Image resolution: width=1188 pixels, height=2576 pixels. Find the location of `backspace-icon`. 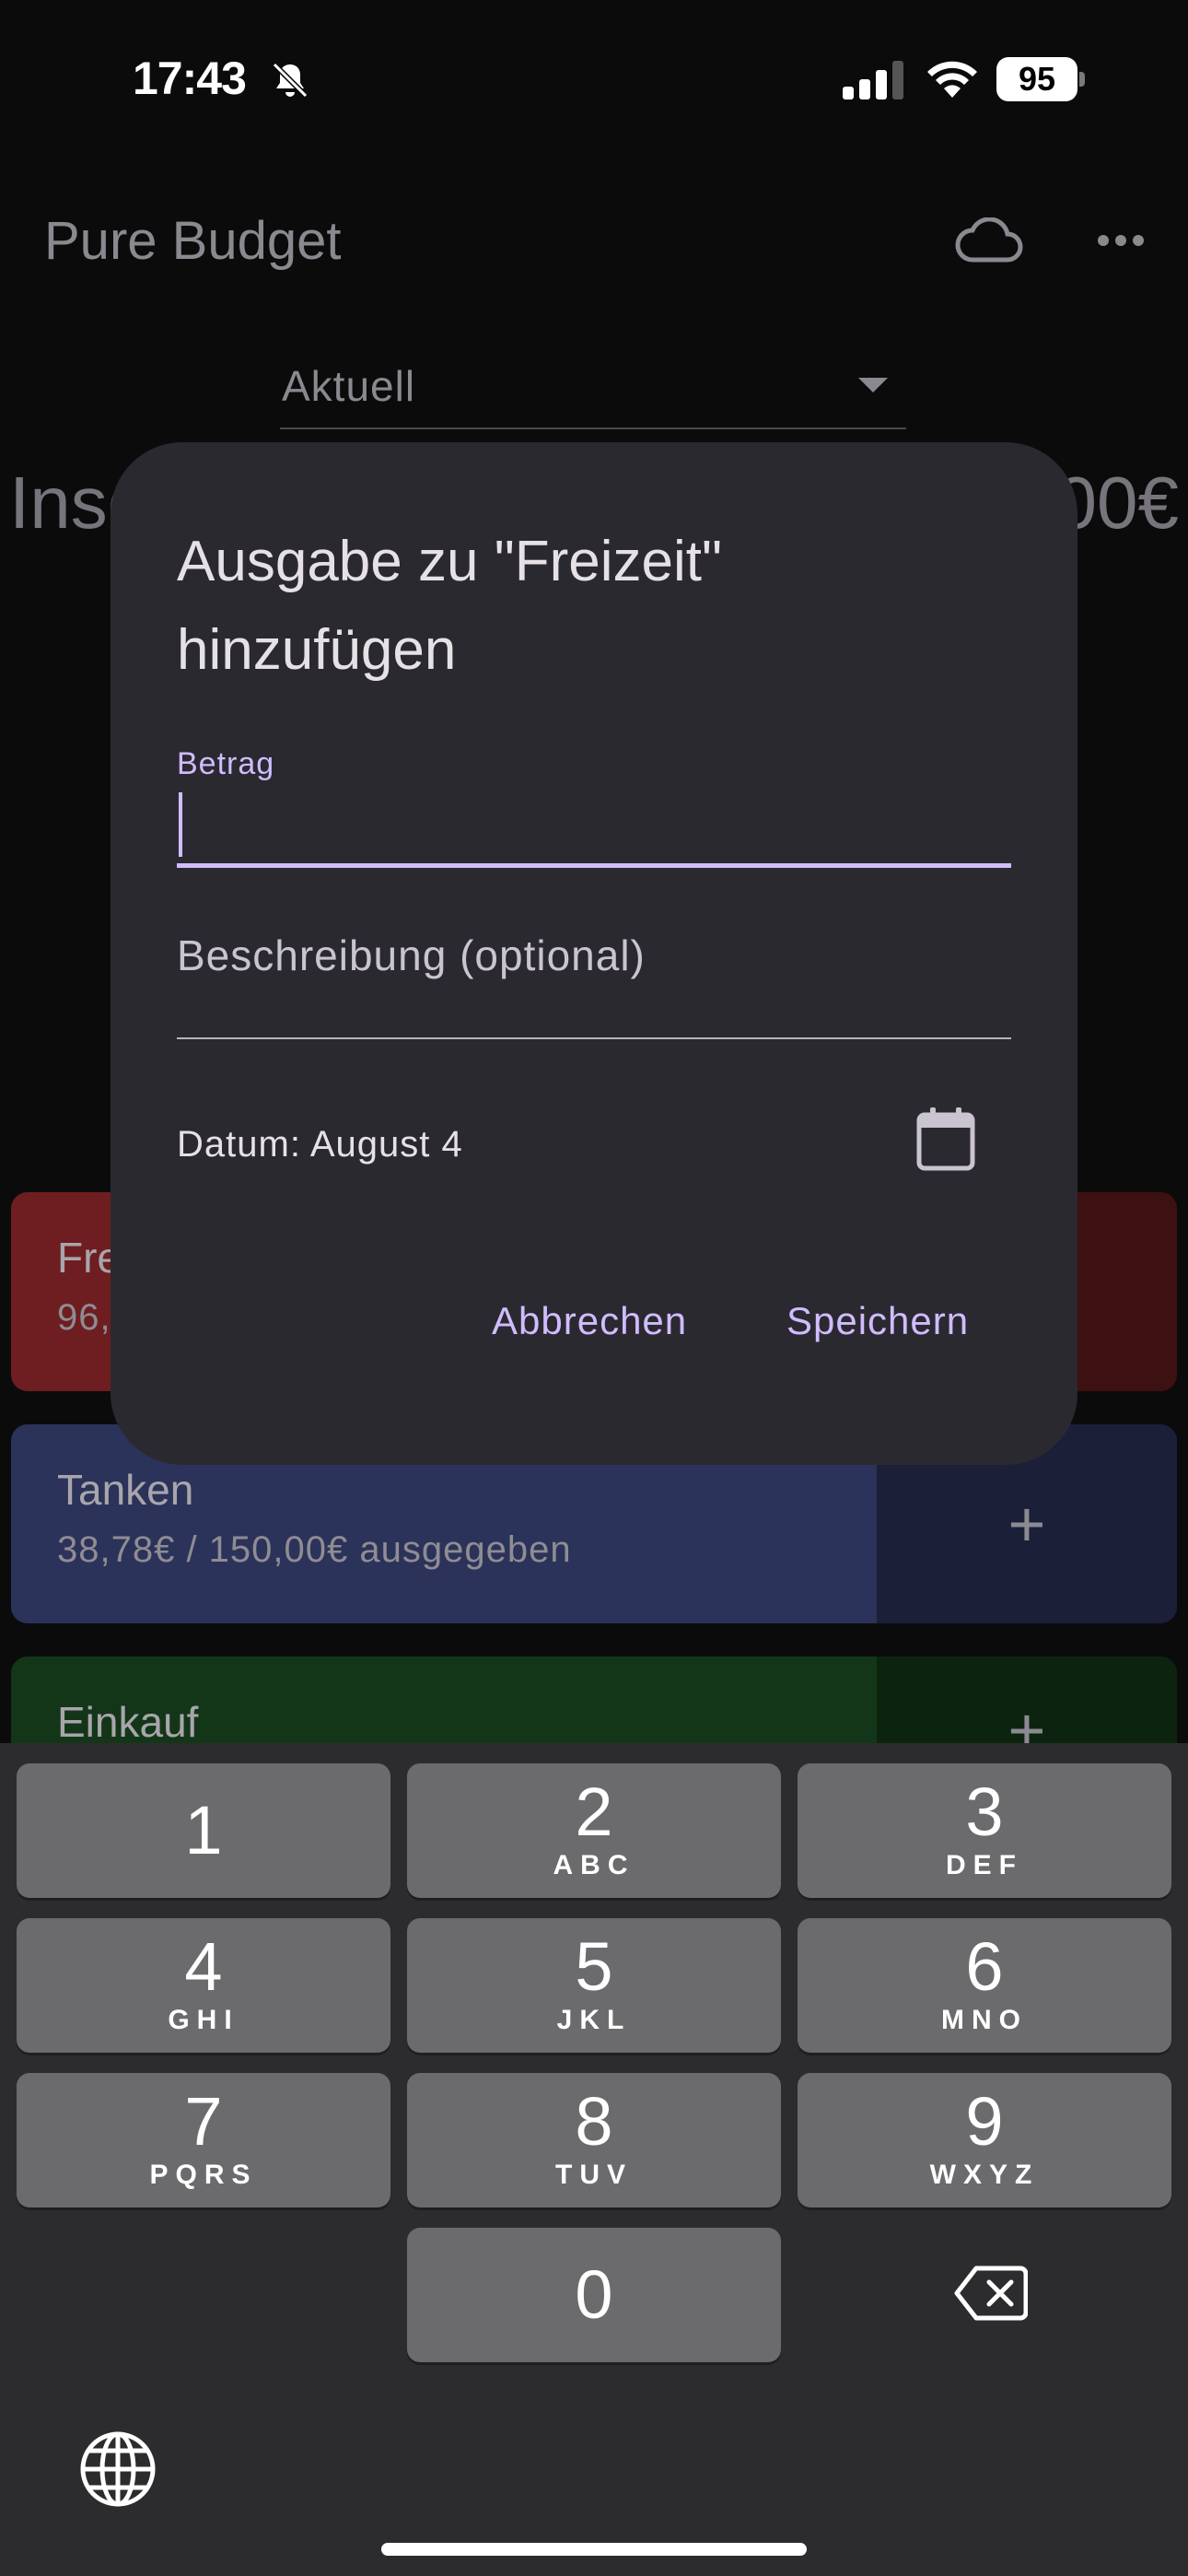

backspace-icon is located at coordinates (991, 2293).